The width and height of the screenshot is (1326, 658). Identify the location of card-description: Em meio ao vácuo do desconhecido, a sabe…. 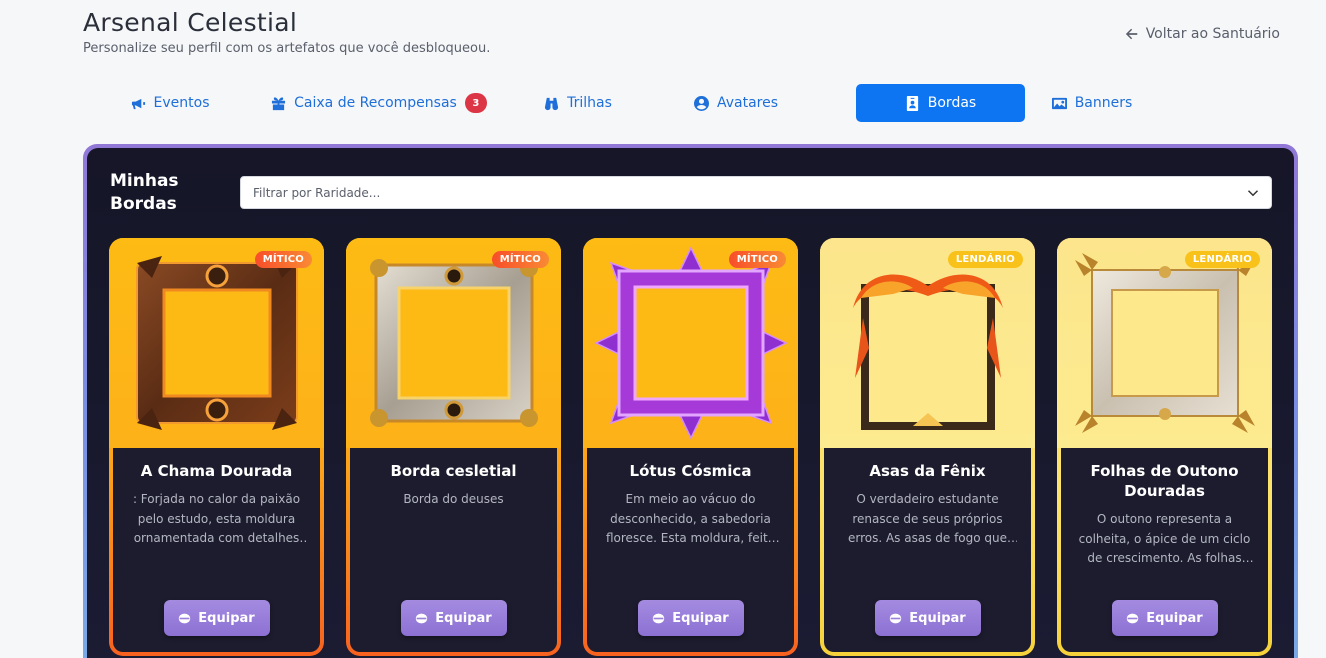
(690, 518).